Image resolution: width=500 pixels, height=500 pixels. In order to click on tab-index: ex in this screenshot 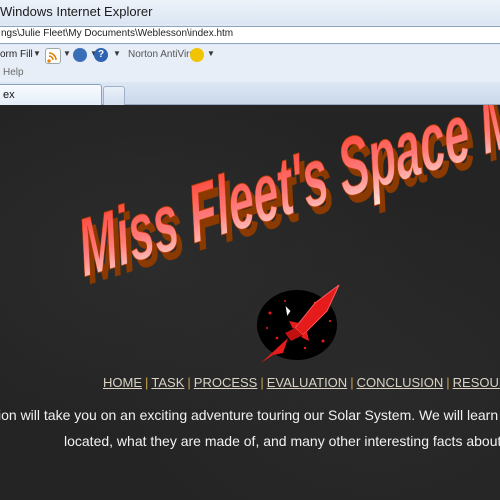, I will do `click(51, 94)`.